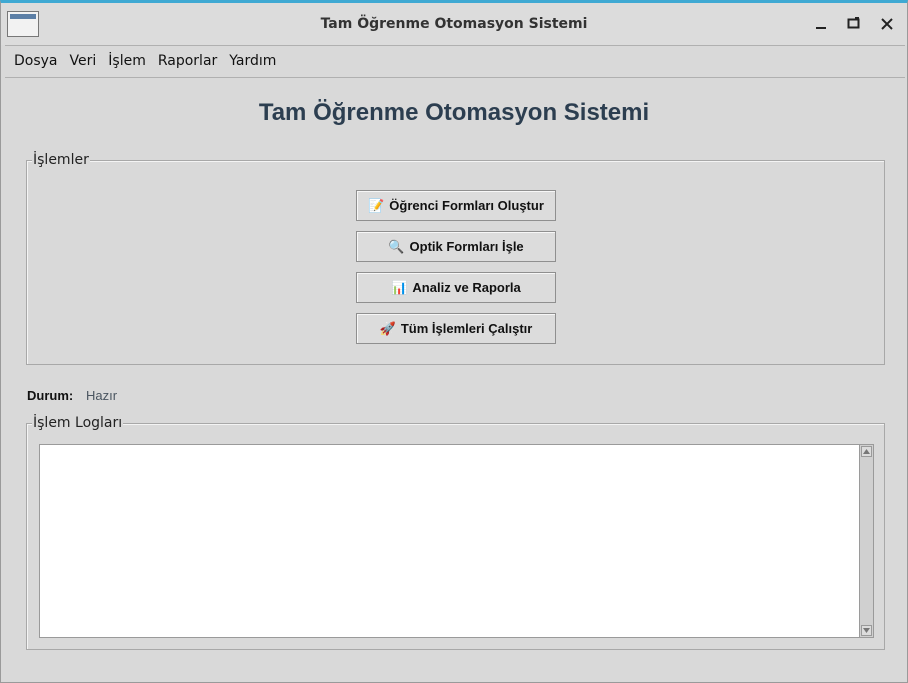 The height and width of the screenshot is (683, 908). I want to click on scroll-down-button, so click(866, 630).